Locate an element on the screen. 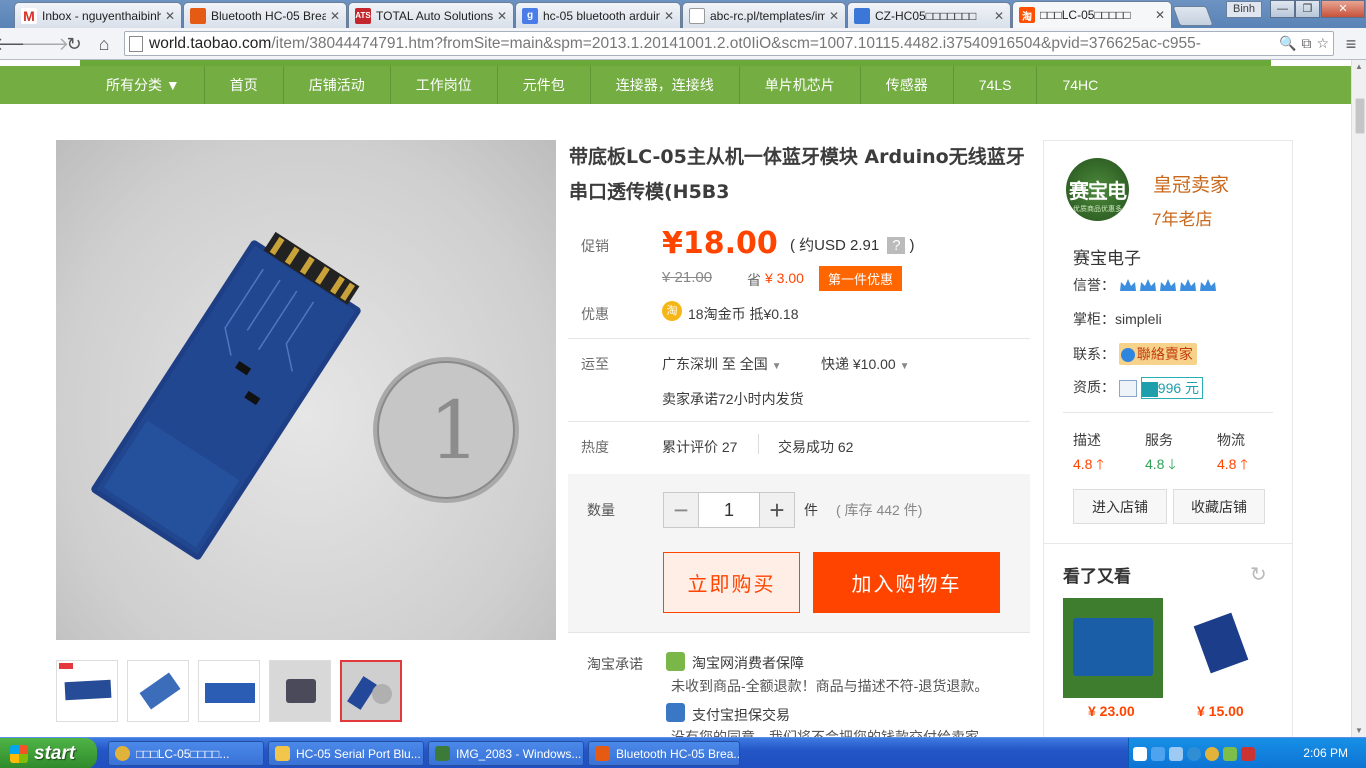  qual-label: 资质： is located at coordinates (1094, 387).